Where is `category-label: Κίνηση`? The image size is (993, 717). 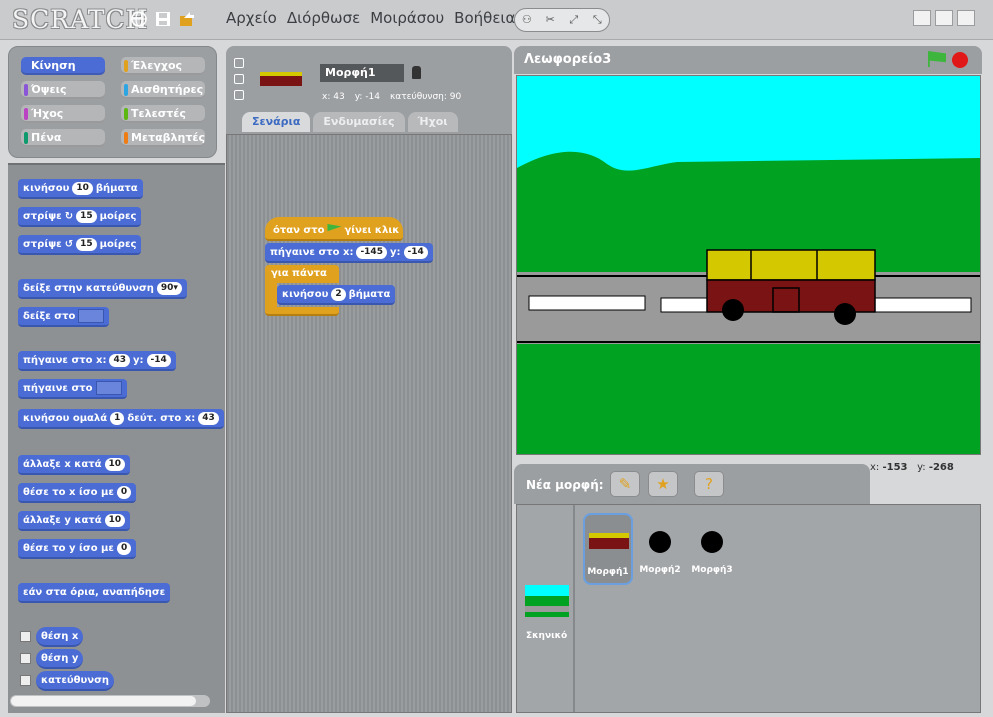 category-label: Κίνηση is located at coordinates (53, 65).